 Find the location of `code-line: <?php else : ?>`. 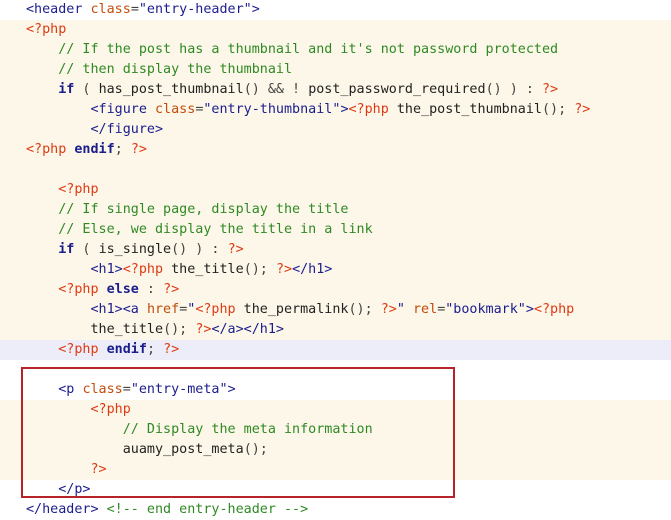

code-line: <?php else : ?> is located at coordinates (335, 290).